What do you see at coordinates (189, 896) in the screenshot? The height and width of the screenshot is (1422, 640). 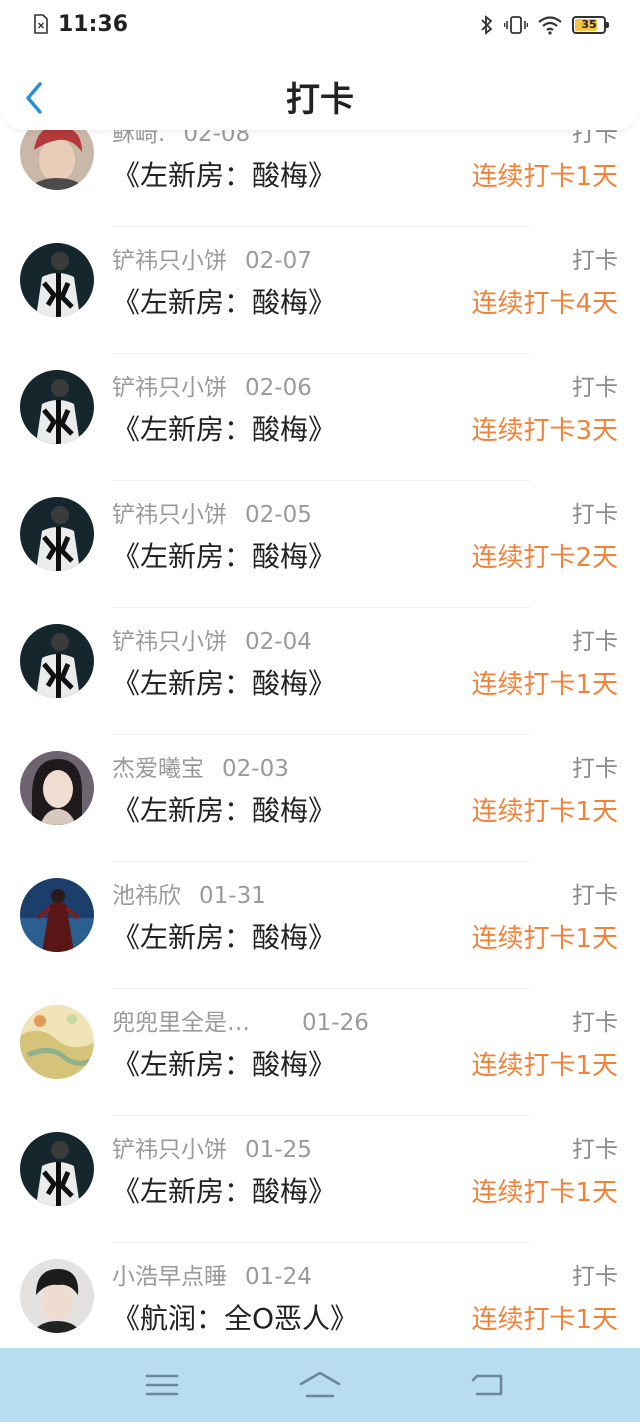 I see `record-meta: 池祎欣 01-31` at bounding box center [189, 896].